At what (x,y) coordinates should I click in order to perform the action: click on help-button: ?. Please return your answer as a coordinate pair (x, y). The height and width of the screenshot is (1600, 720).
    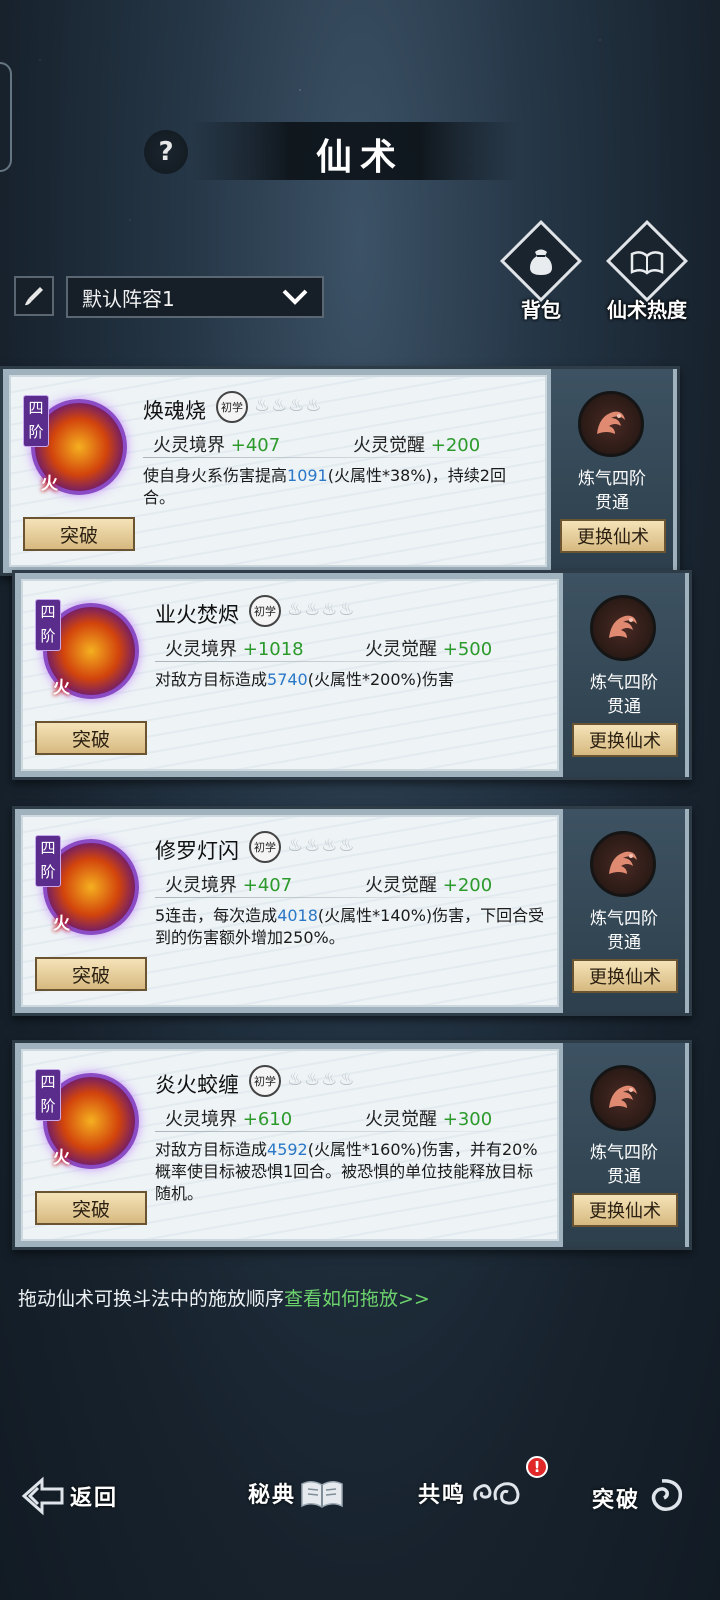
    Looking at the image, I should click on (166, 152).